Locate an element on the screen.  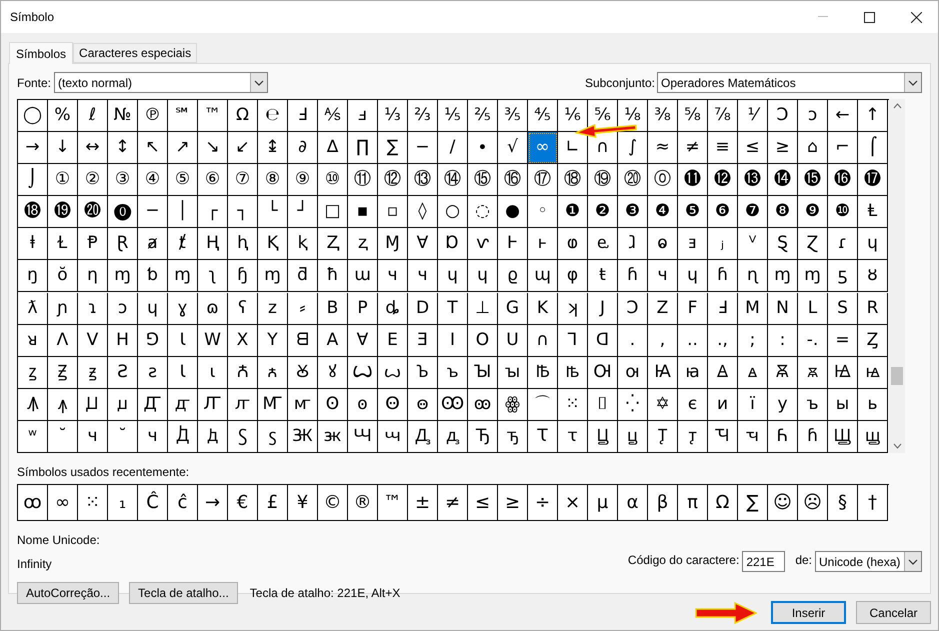
symbol: ϱ is located at coordinates (512, 275).